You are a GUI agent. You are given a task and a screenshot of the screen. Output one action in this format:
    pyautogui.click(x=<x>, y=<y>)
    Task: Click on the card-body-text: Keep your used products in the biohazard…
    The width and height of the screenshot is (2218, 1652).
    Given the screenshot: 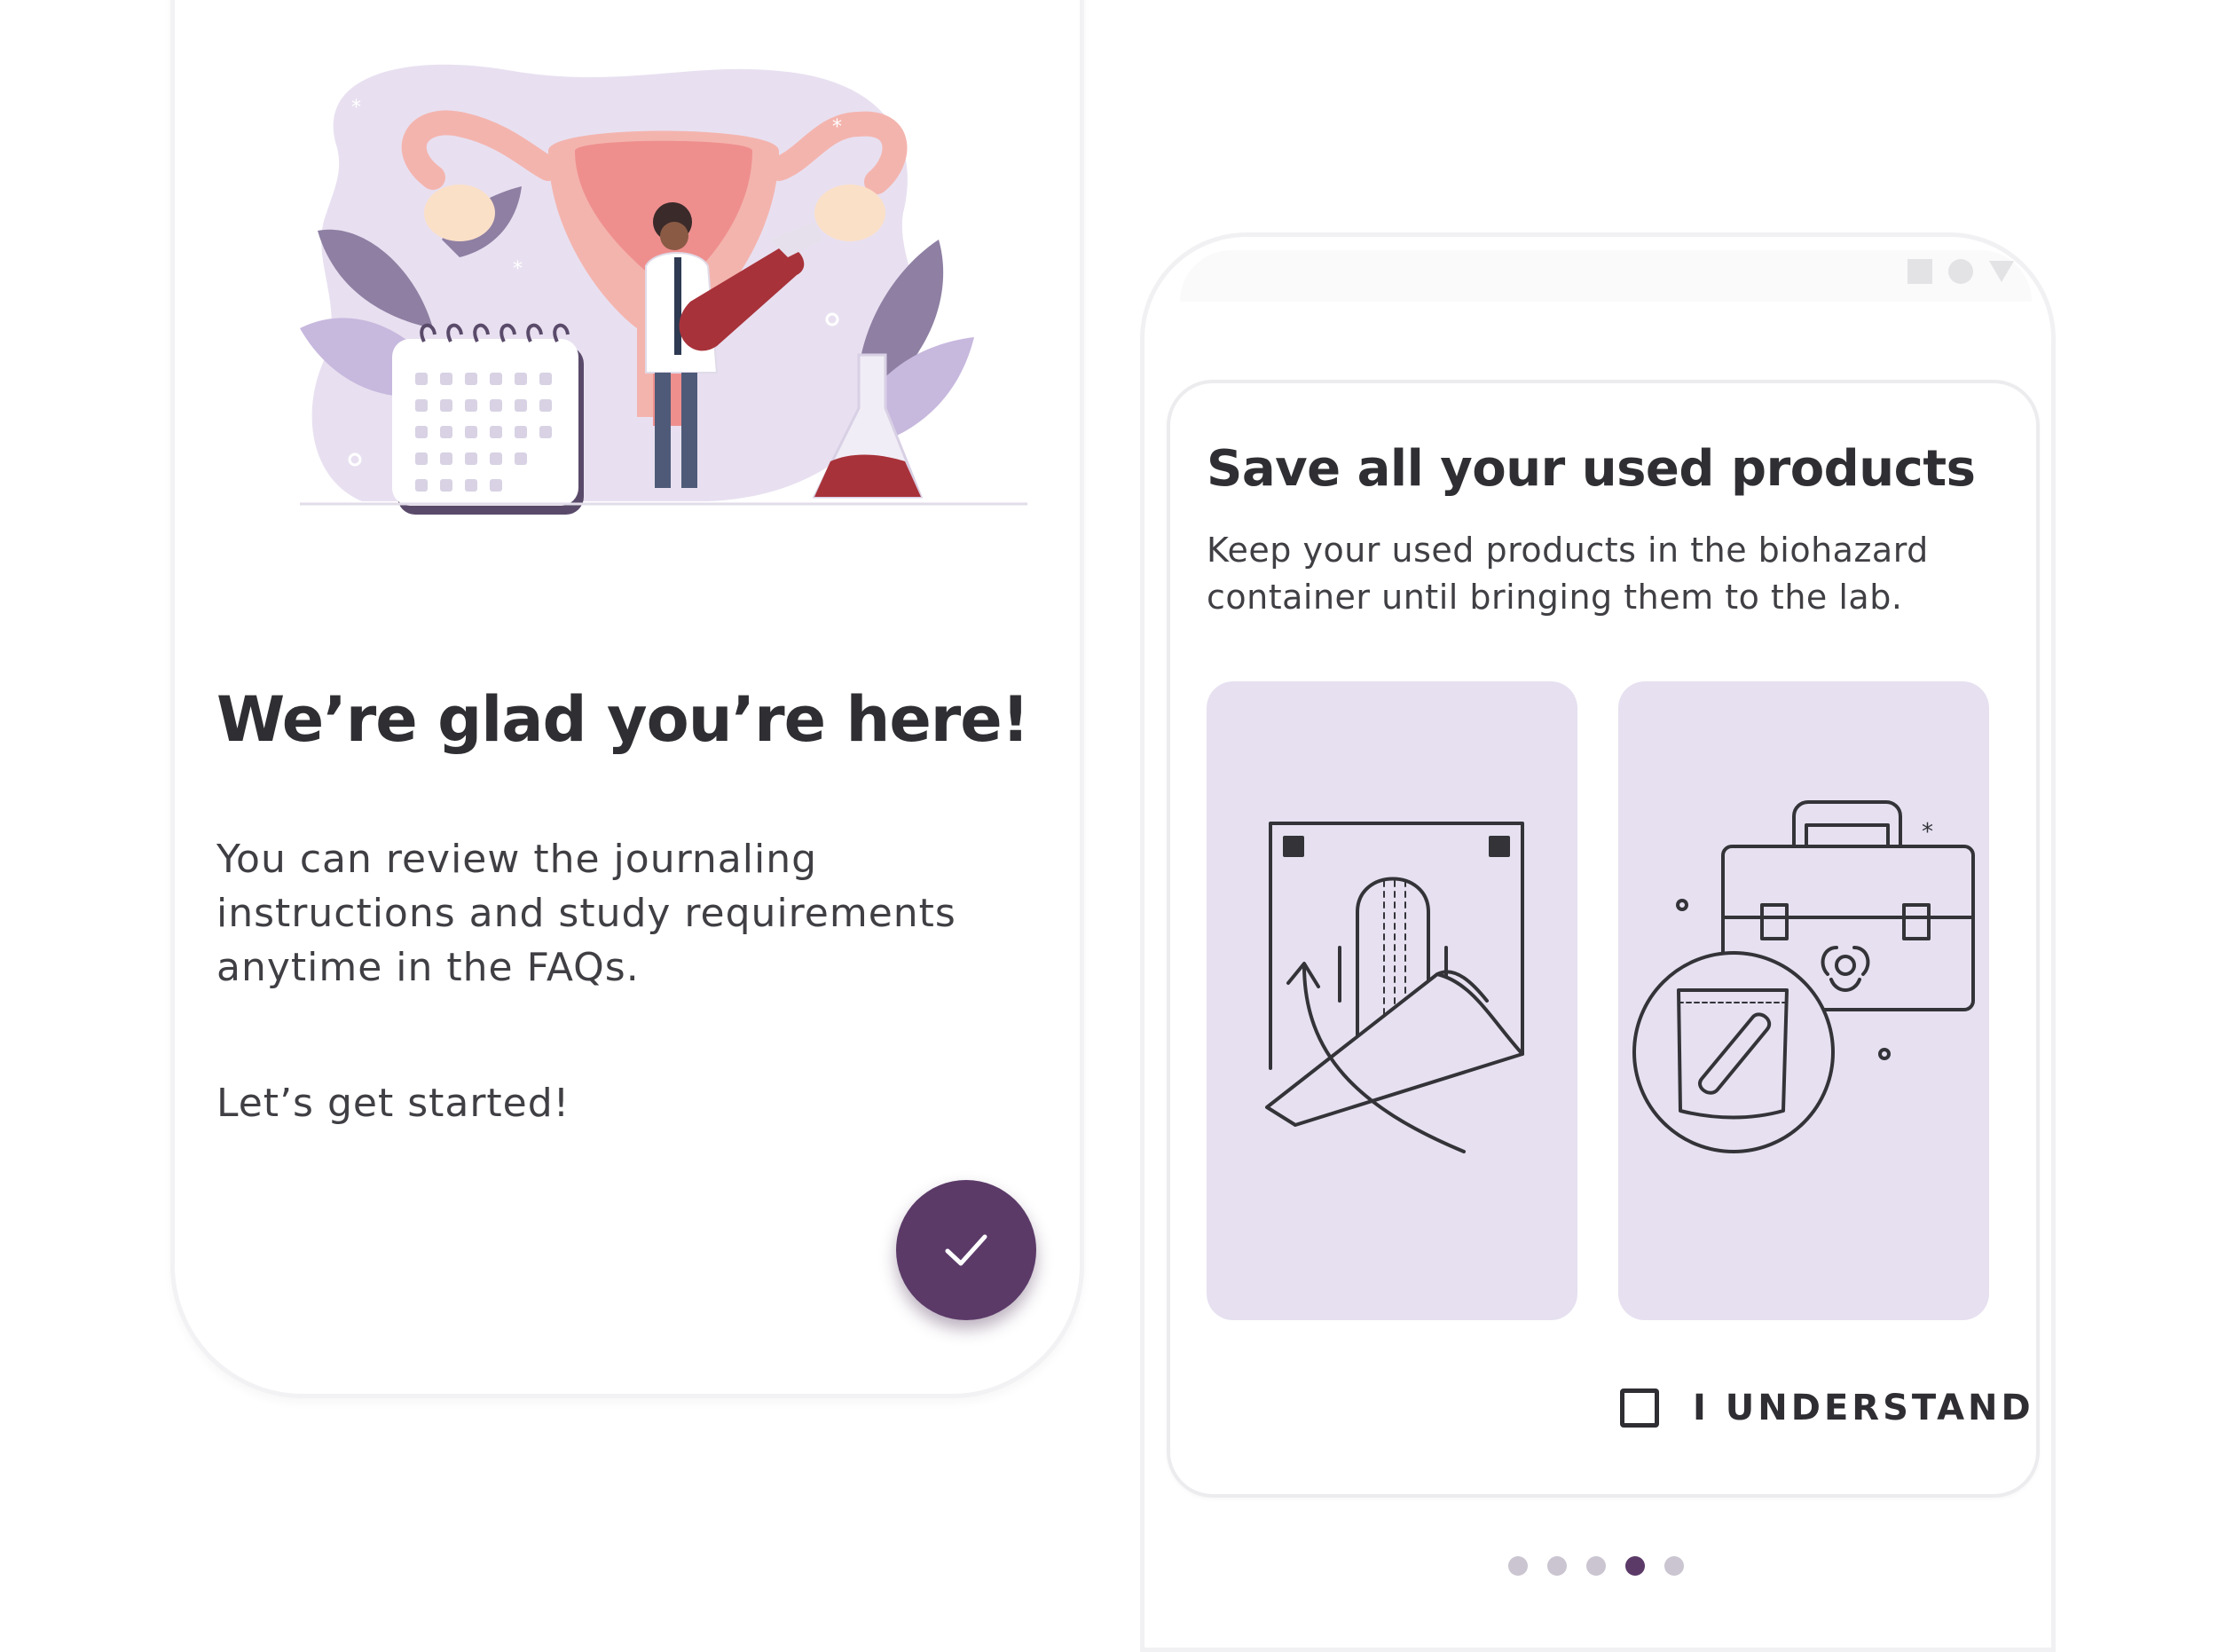 What is the action you would take?
    pyautogui.click(x=1568, y=574)
    